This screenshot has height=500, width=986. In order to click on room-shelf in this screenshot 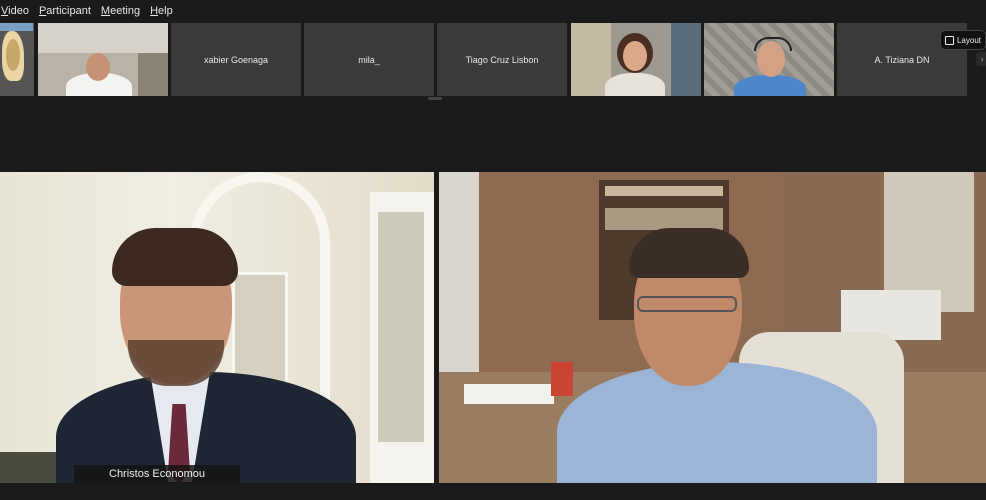, I will do `click(153, 74)`.